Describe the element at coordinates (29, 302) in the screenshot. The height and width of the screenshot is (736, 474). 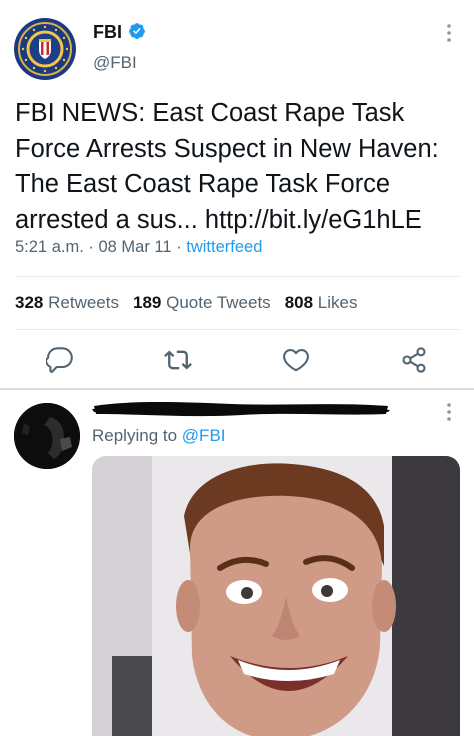
I see `retweets-count: 328` at that location.